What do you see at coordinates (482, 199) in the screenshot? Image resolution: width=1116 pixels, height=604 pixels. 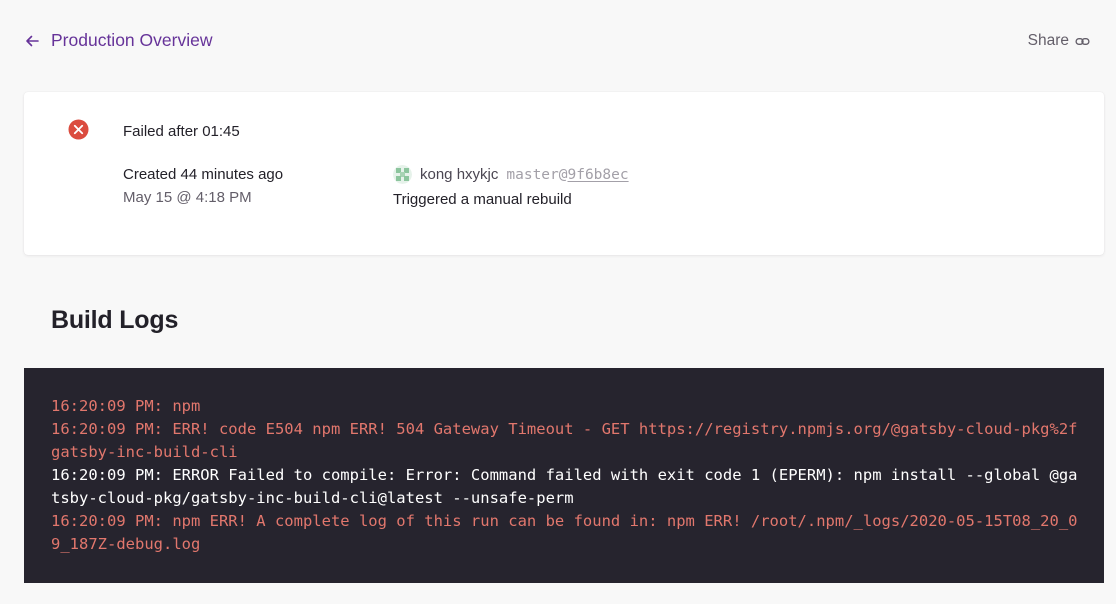 I see `trigger-description: Triggered a manual rebuild` at bounding box center [482, 199].